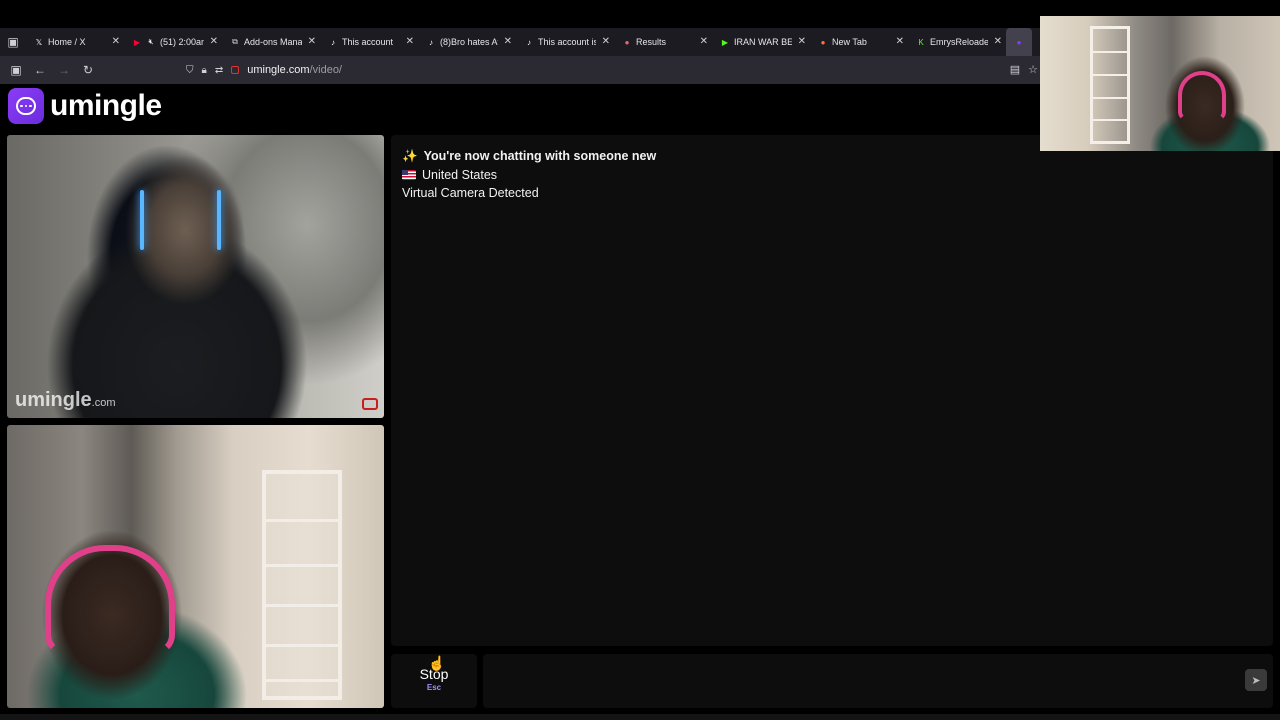 This screenshot has width=1280, height=720. I want to click on system-message-country: United States, so click(449, 175).